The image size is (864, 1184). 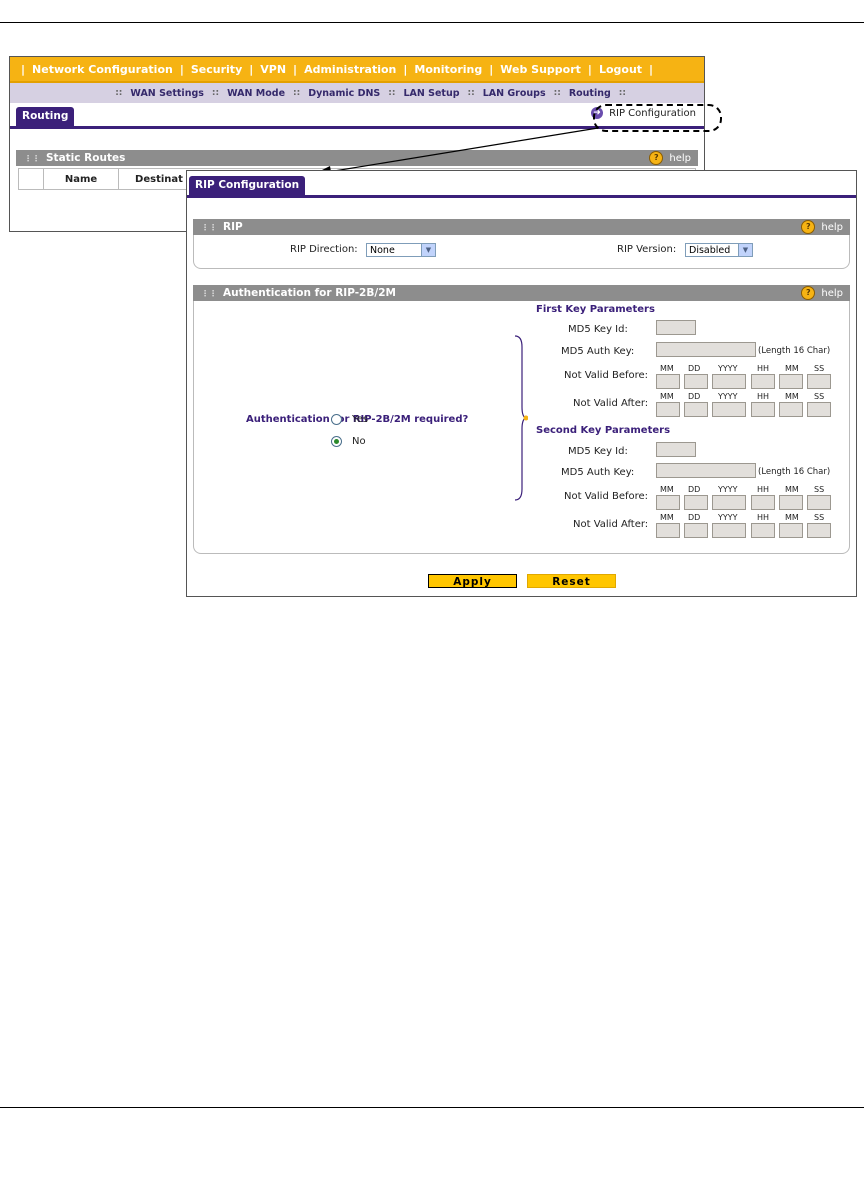 What do you see at coordinates (309, 293) in the screenshot?
I see `auth-section-title: Authentication for RIP-2B/2M` at bounding box center [309, 293].